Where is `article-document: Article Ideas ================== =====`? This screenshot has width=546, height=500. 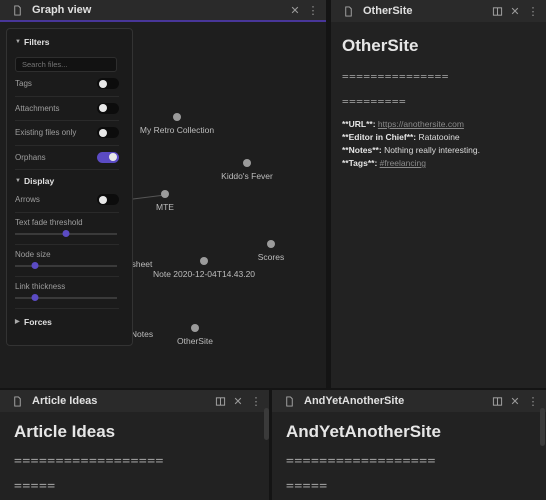 article-document: Article Ideas ================== ===== is located at coordinates (136, 458).